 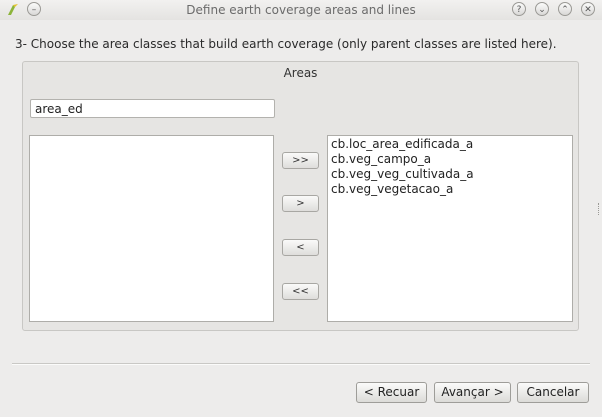 What do you see at coordinates (450, 159) in the screenshot?
I see `list-item: cb.veg_campo_a` at bounding box center [450, 159].